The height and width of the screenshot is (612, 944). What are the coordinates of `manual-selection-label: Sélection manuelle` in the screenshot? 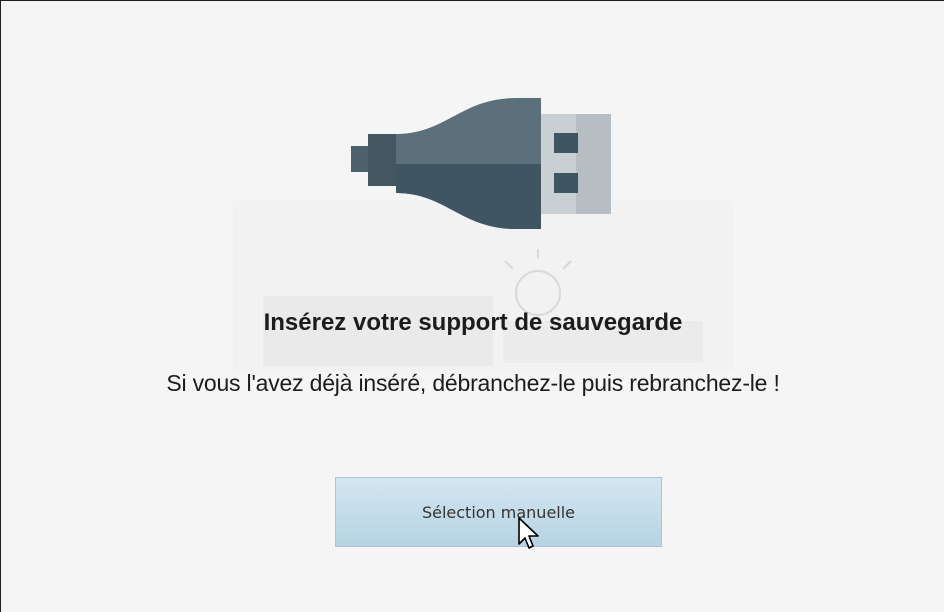 It's located at (498, 512).